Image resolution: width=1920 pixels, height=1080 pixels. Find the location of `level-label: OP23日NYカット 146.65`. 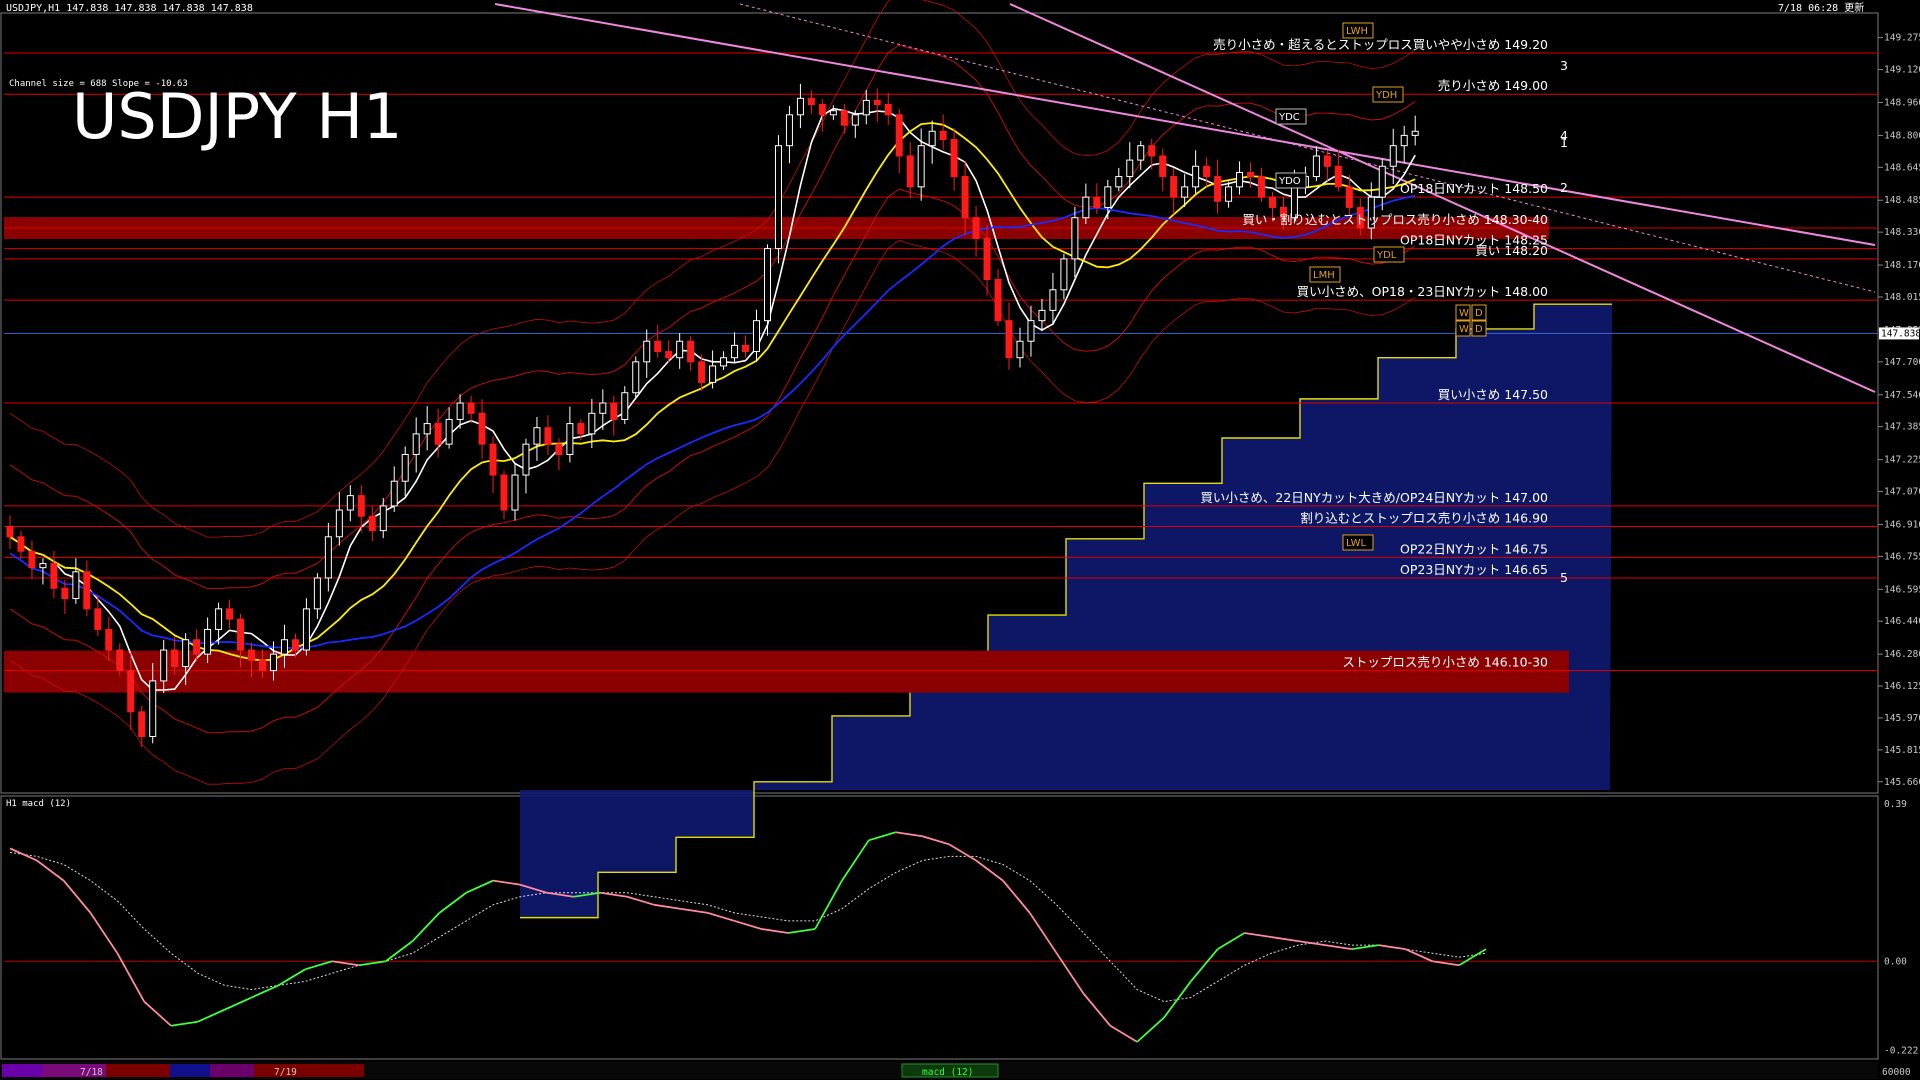

level-label: OP23日NYカット 146.65 is located at coordinates (1474, 569).